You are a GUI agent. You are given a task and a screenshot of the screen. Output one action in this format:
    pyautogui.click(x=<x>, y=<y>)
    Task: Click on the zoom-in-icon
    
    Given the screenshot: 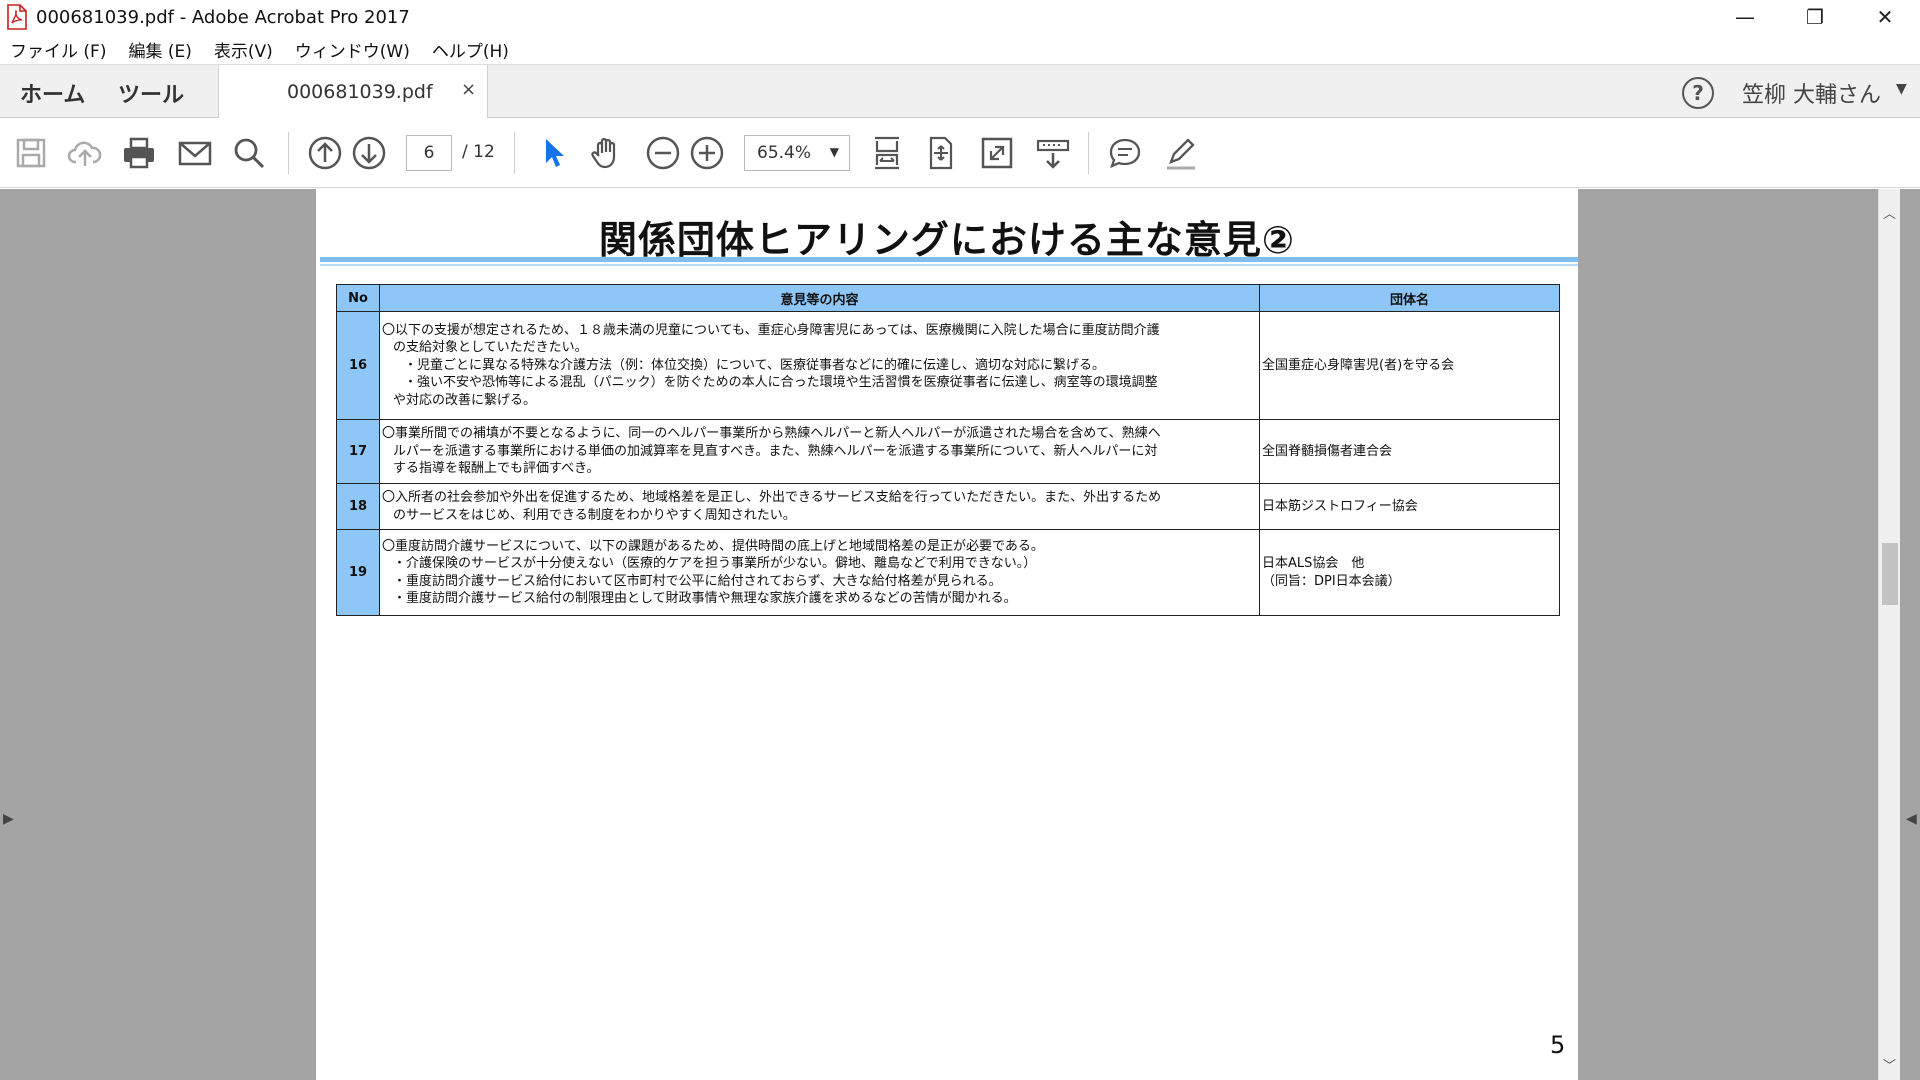 What is the action you would take?
    pyautogui.click(x=707, y=153)
    